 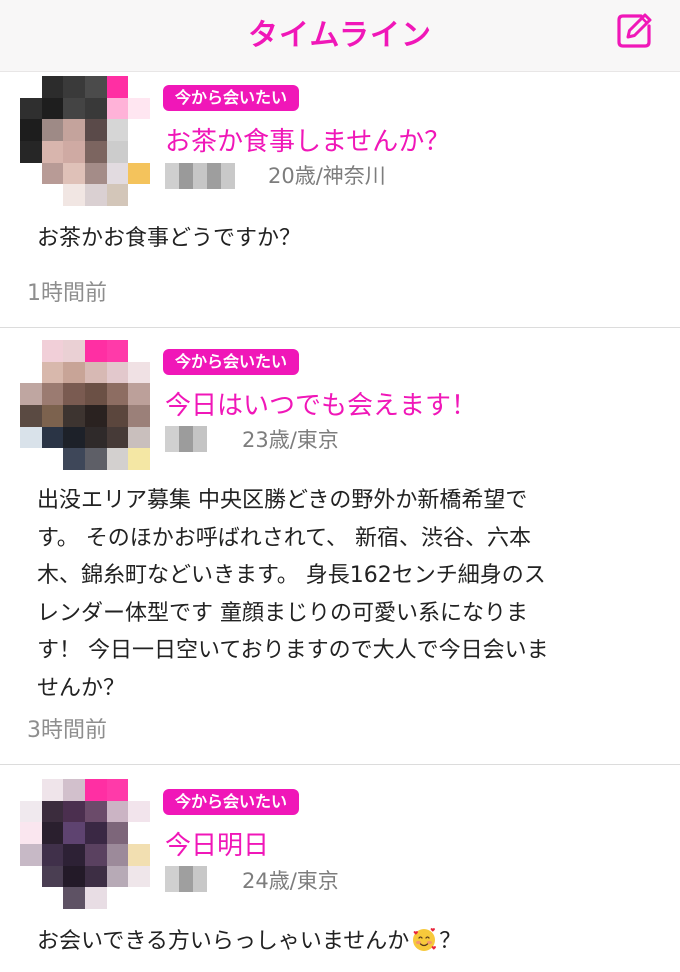 What do you see at coordinates (290, 881) in the screenshot?
I see `age-location: 24歳/東京` at bounding box center [290, 881].